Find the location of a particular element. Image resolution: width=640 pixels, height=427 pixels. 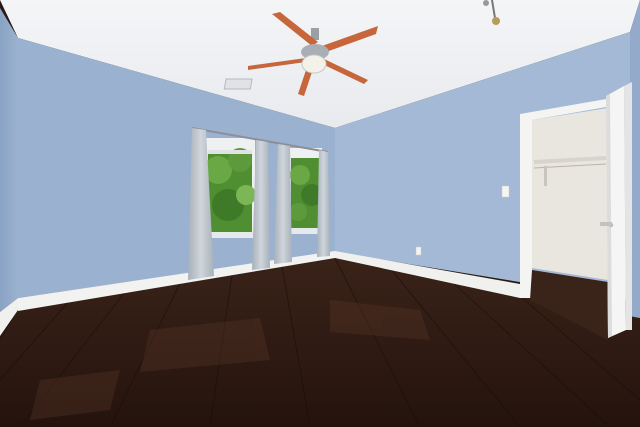

ceiling-vent is located at coordinates (238, 84).